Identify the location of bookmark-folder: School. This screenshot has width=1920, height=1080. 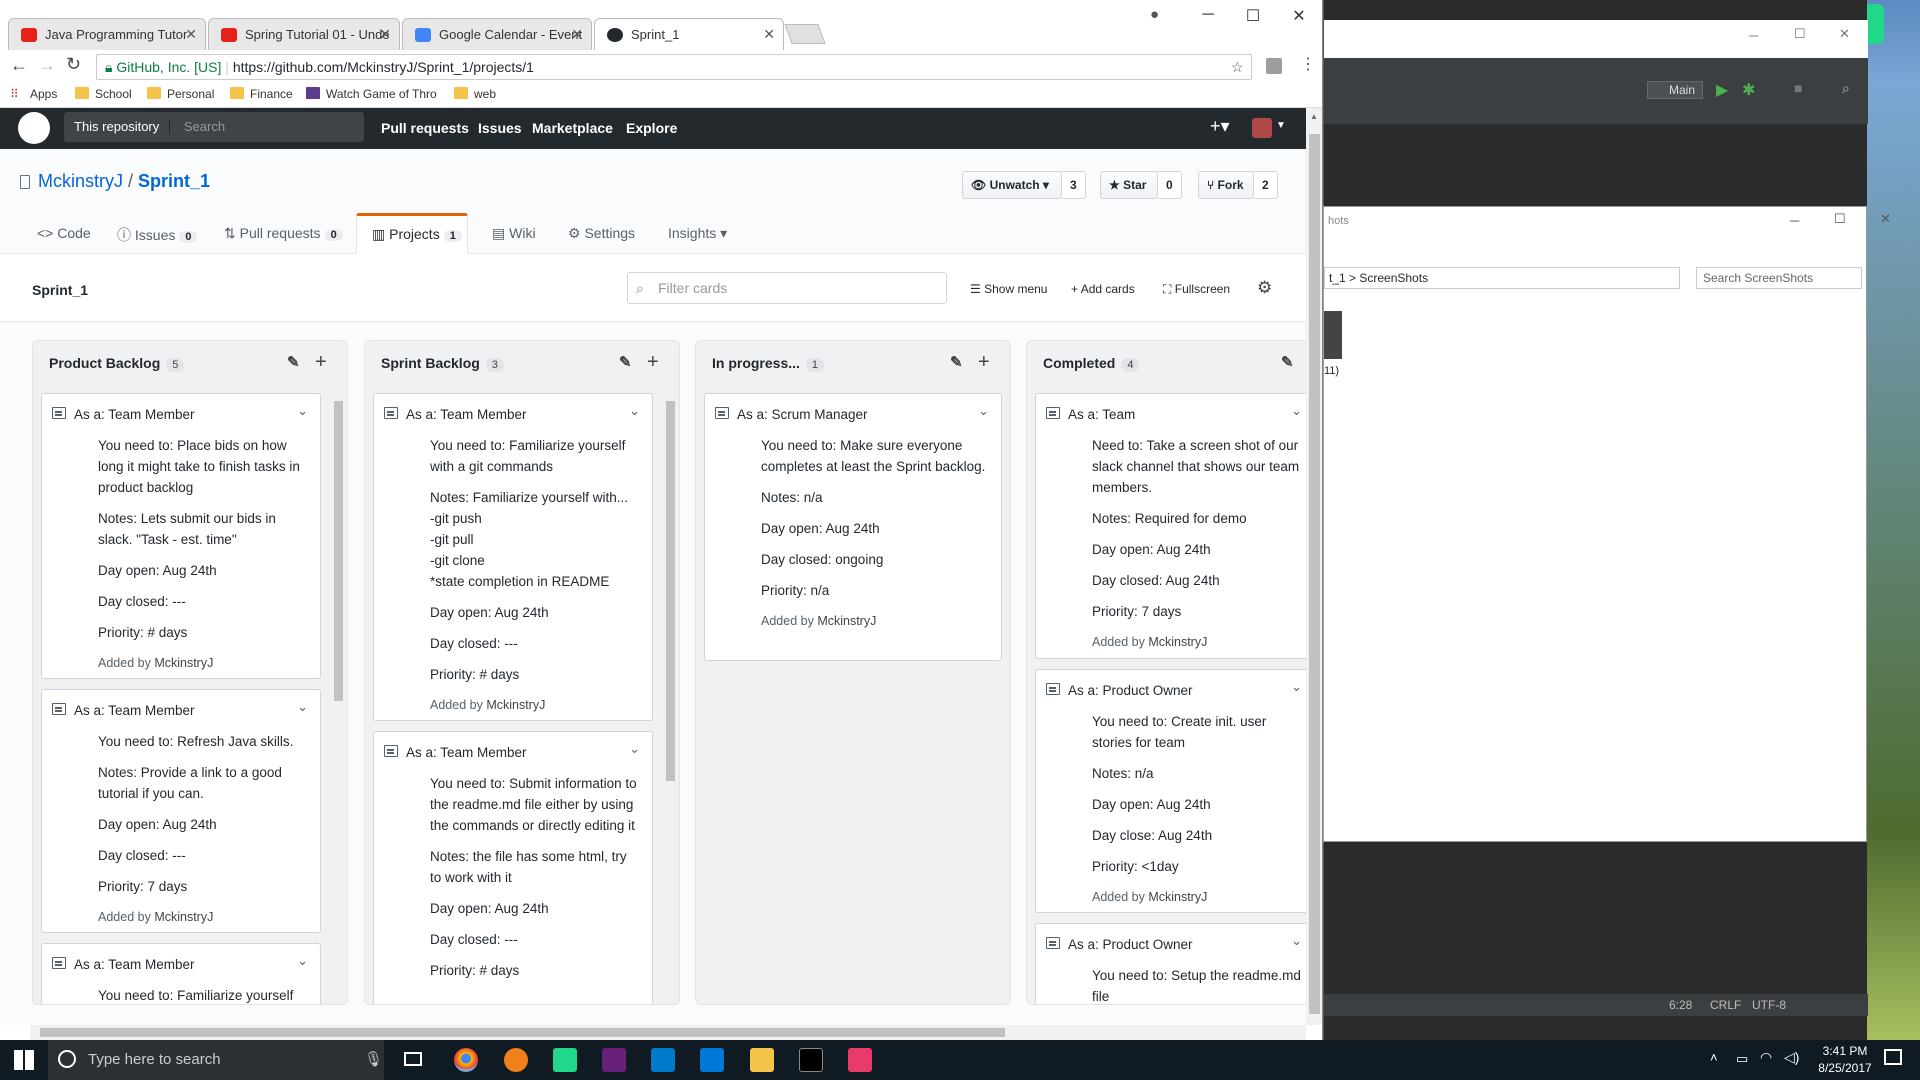
(103, 94).